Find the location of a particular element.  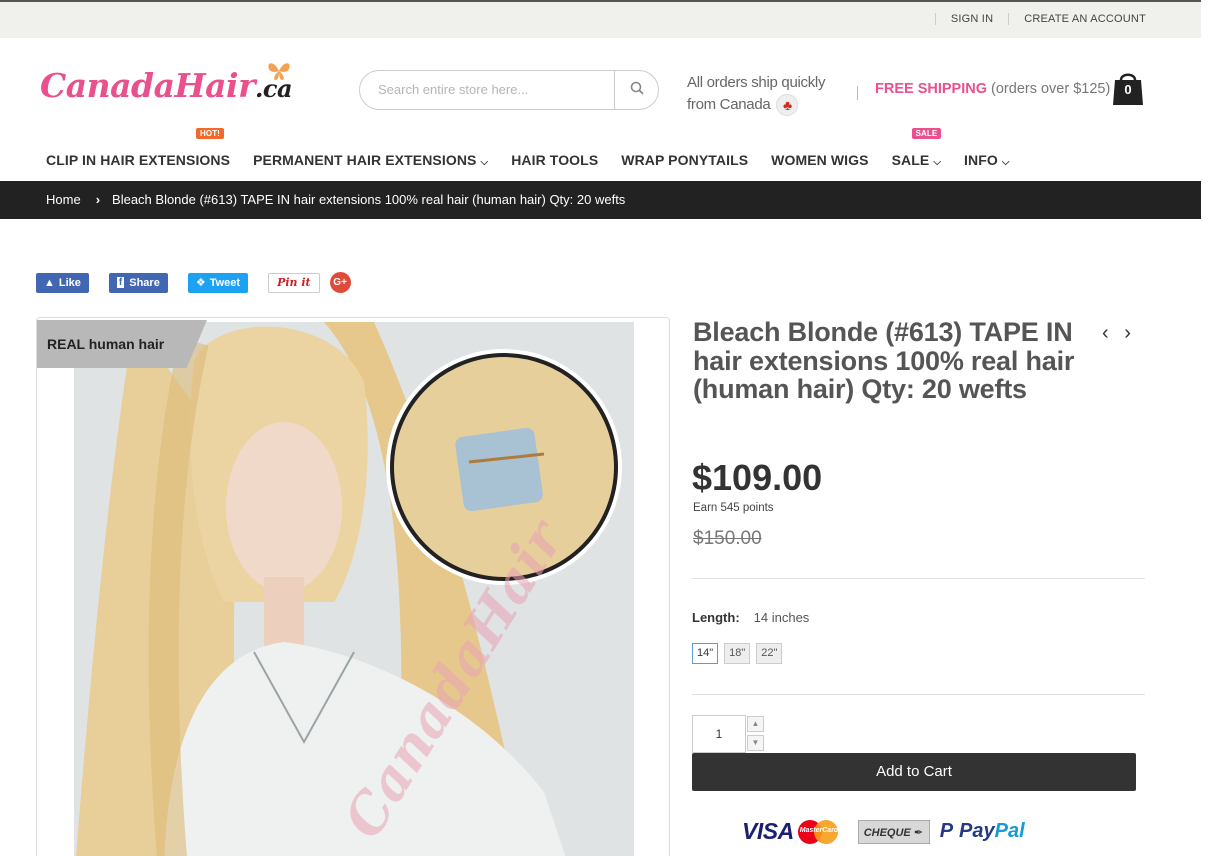

share-label: Share is located at coordinates (144, 282).